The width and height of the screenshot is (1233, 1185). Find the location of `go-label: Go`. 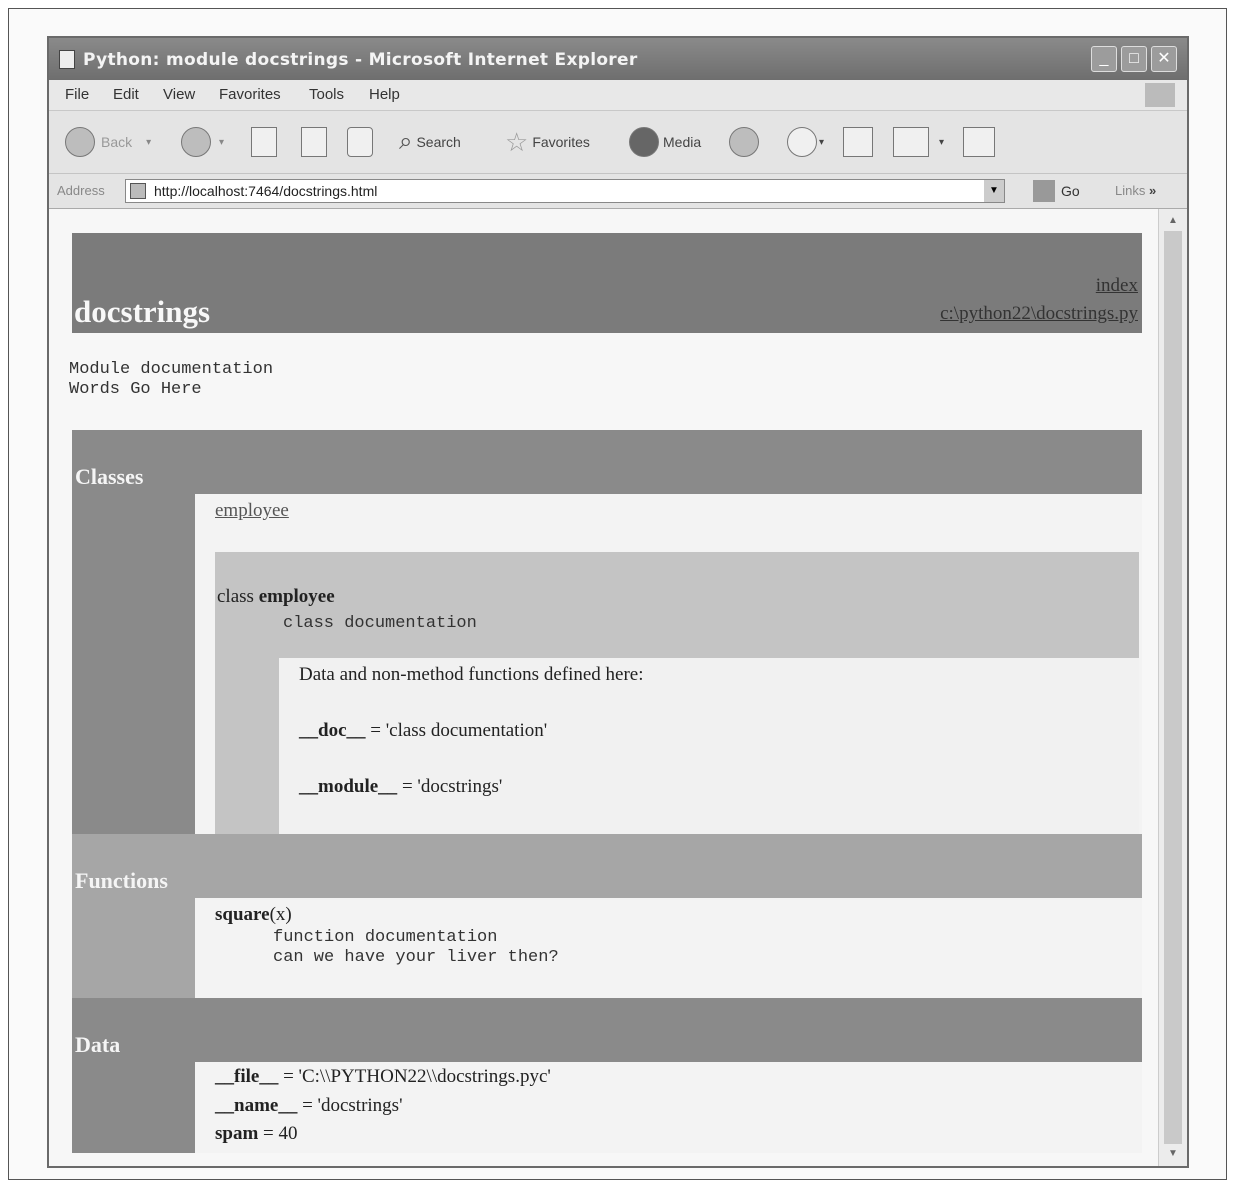

go-label: Go is located at coordinates (1070, 191).